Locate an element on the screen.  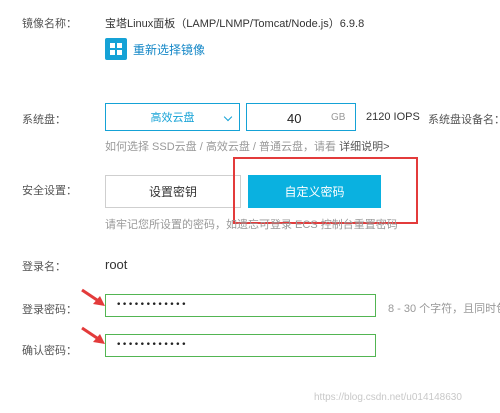
disk-iops: 2120 IOPS is located at coordinates (393, 117).